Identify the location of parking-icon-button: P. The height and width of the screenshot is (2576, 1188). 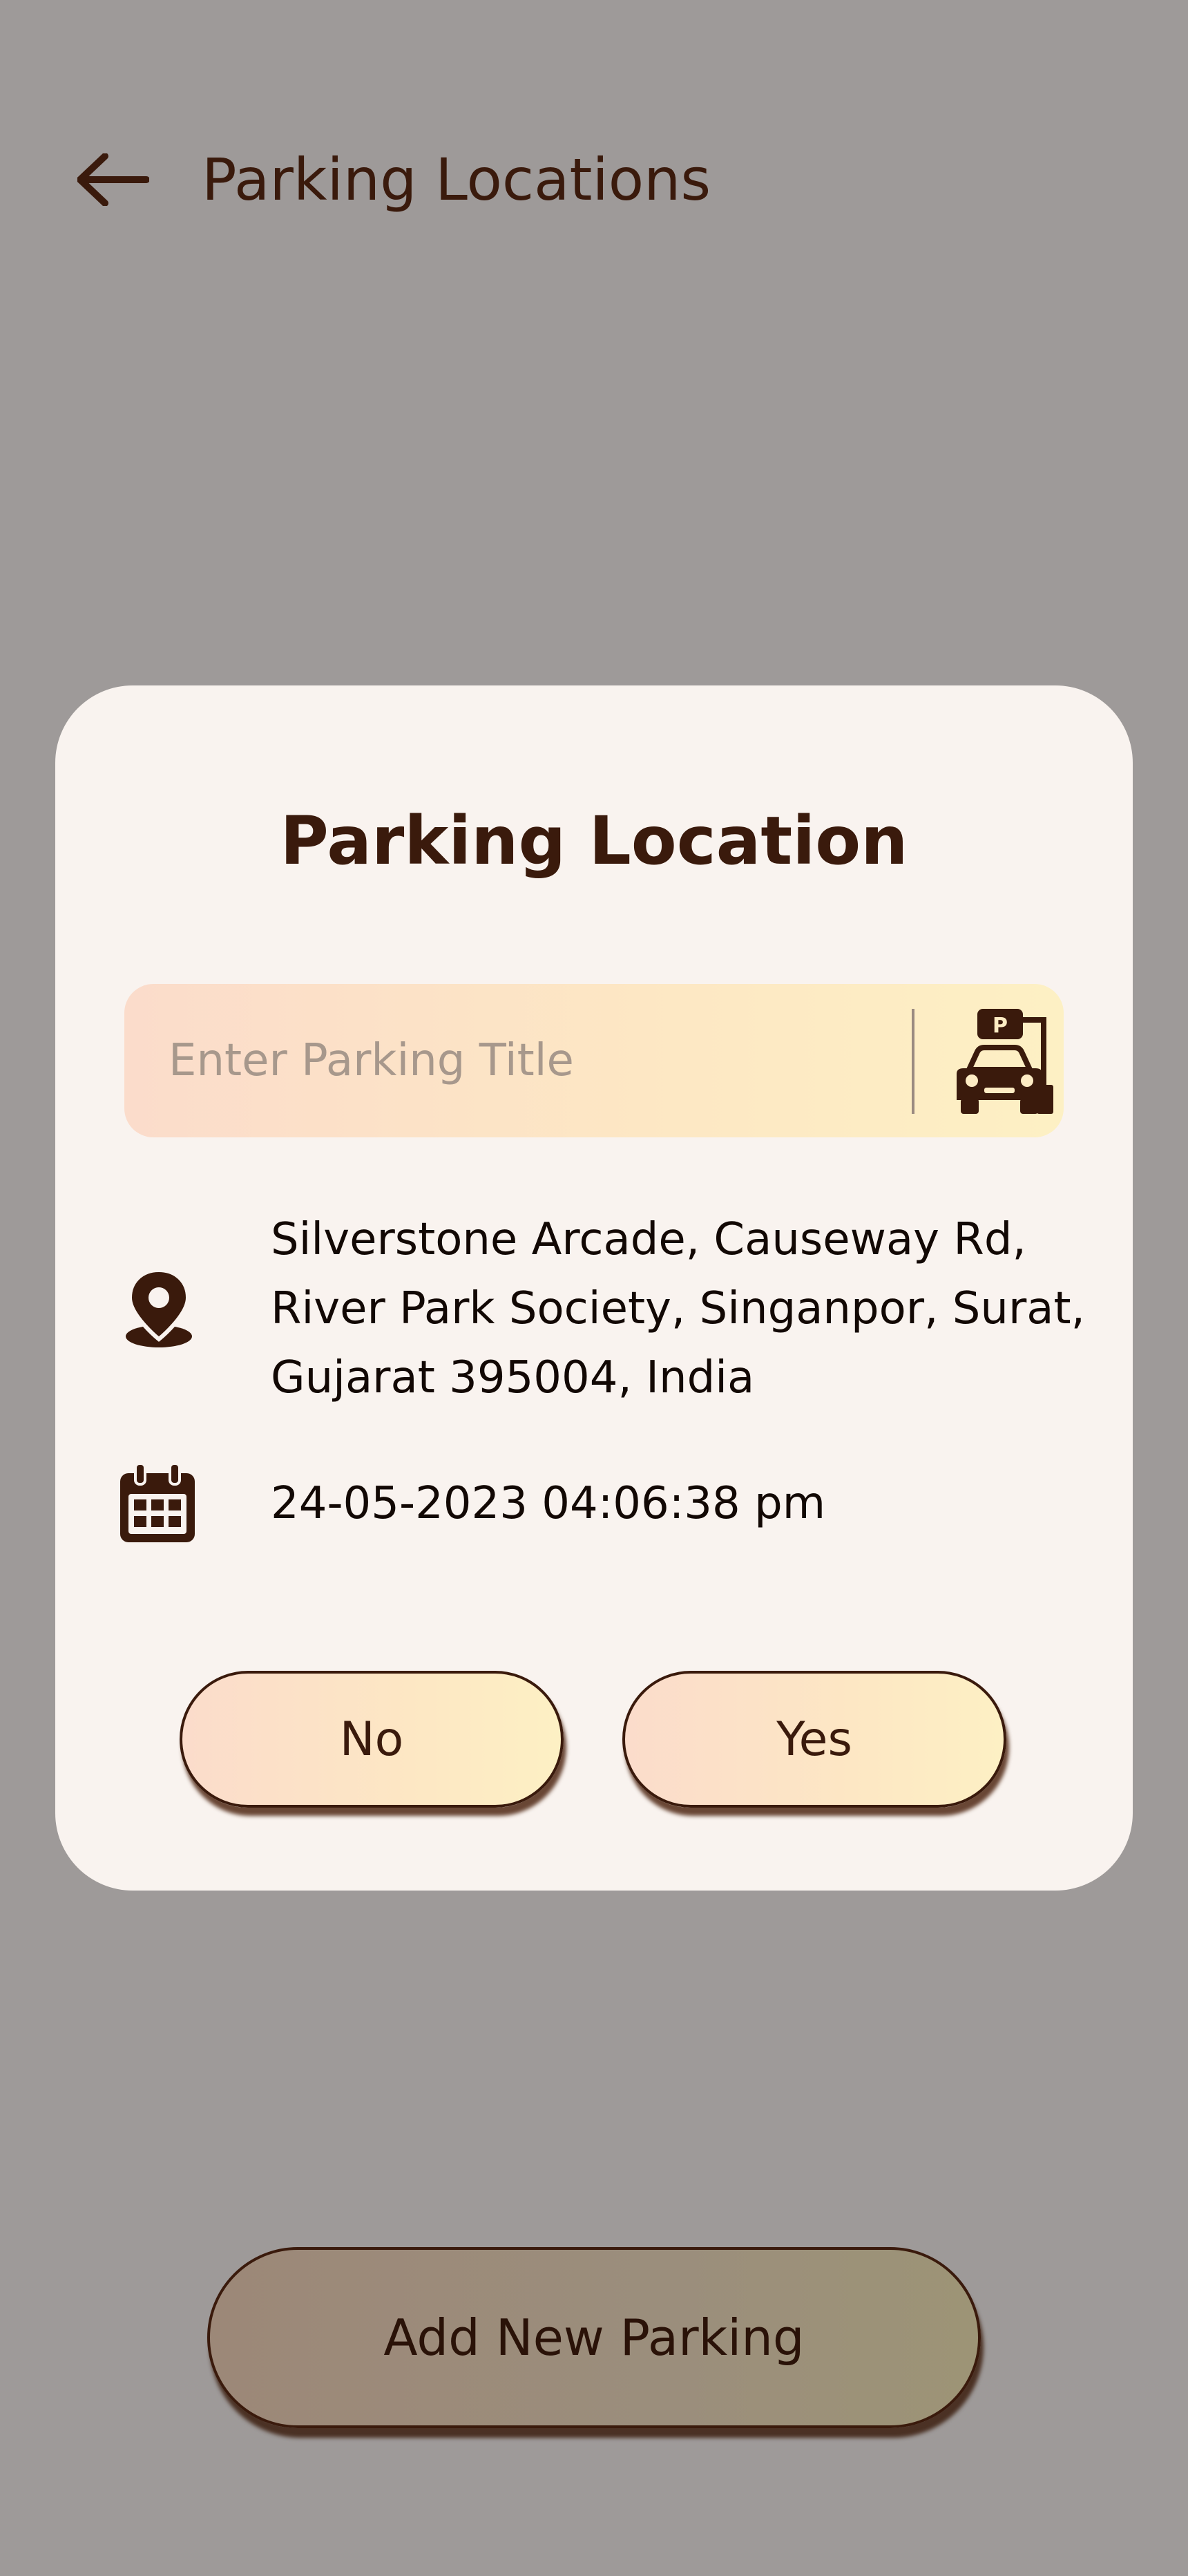
(1002, 1061).